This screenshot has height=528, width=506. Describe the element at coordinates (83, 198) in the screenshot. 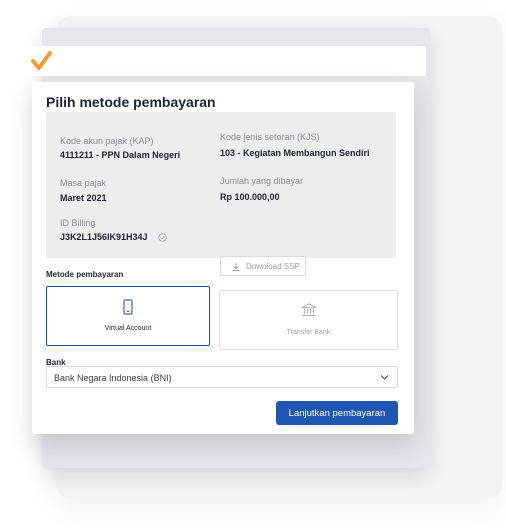

I see `masa-pajak-value: Maret 2021` at that location.